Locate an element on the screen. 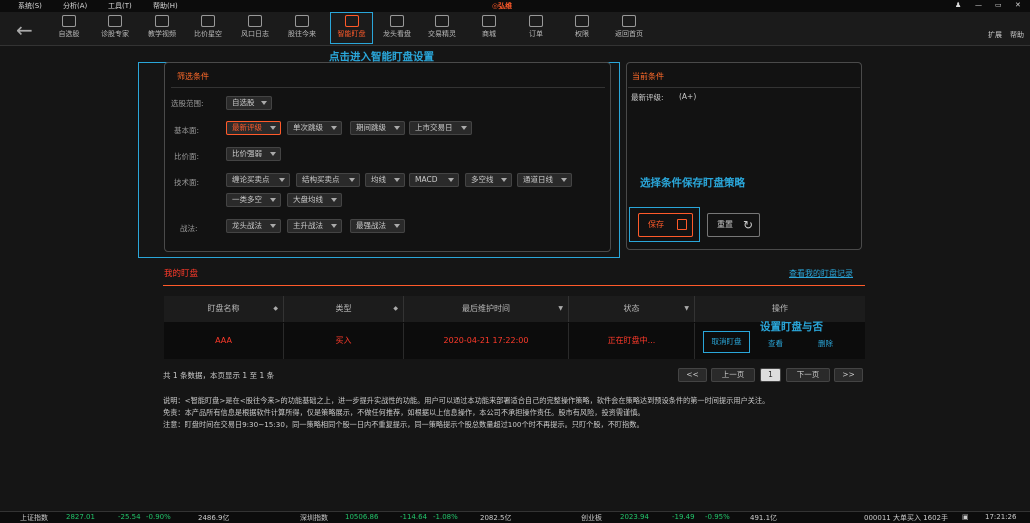 Image resolution: width=1030 pixels, height=523 pixels. bell-icon: ▣ is located at coordinates (965, 517).